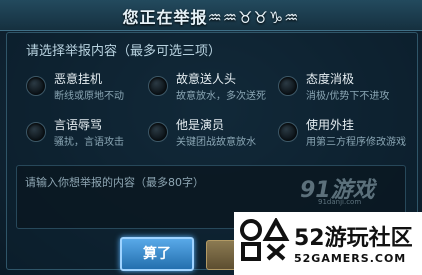 Image resolution: width=422 pixels, height=275 pixels. What do you see at coordinates (265, 239) in the screenshot?
I see `brand-logo-icon` at bounding box center [265, 239].